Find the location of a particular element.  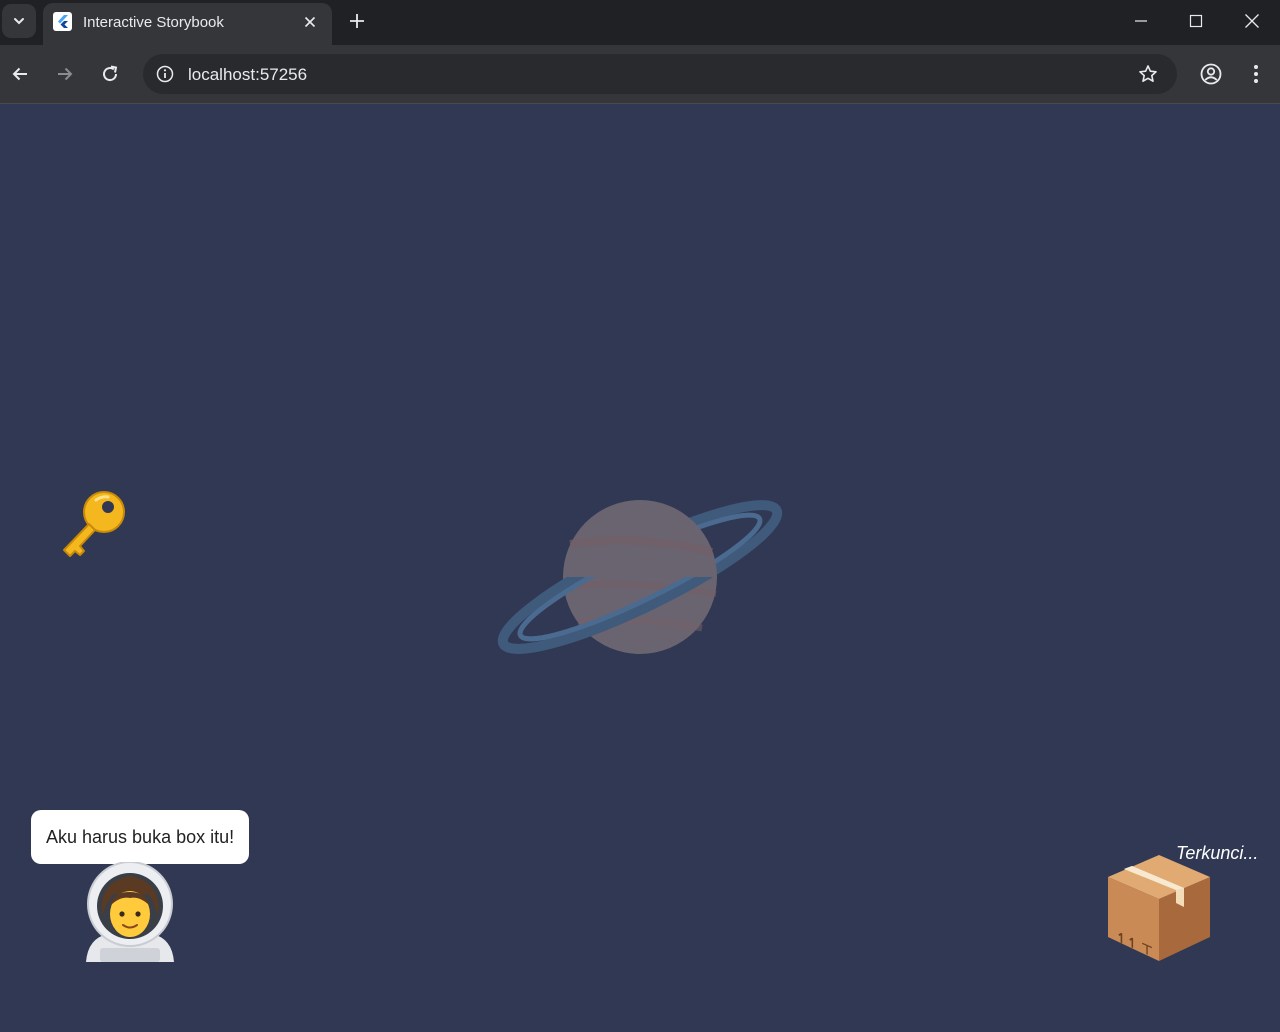

arrow-left-icon is located at coordinates (19, 74).